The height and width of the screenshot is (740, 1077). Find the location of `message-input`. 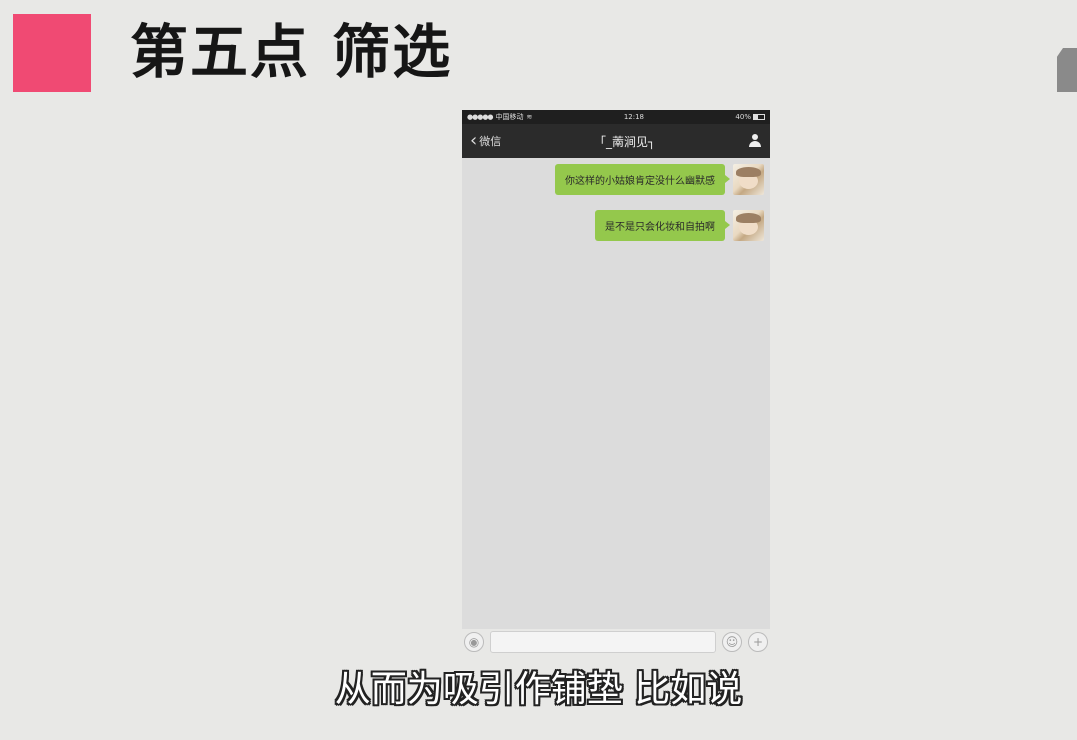

message-input is located at coordinates (603, 642).